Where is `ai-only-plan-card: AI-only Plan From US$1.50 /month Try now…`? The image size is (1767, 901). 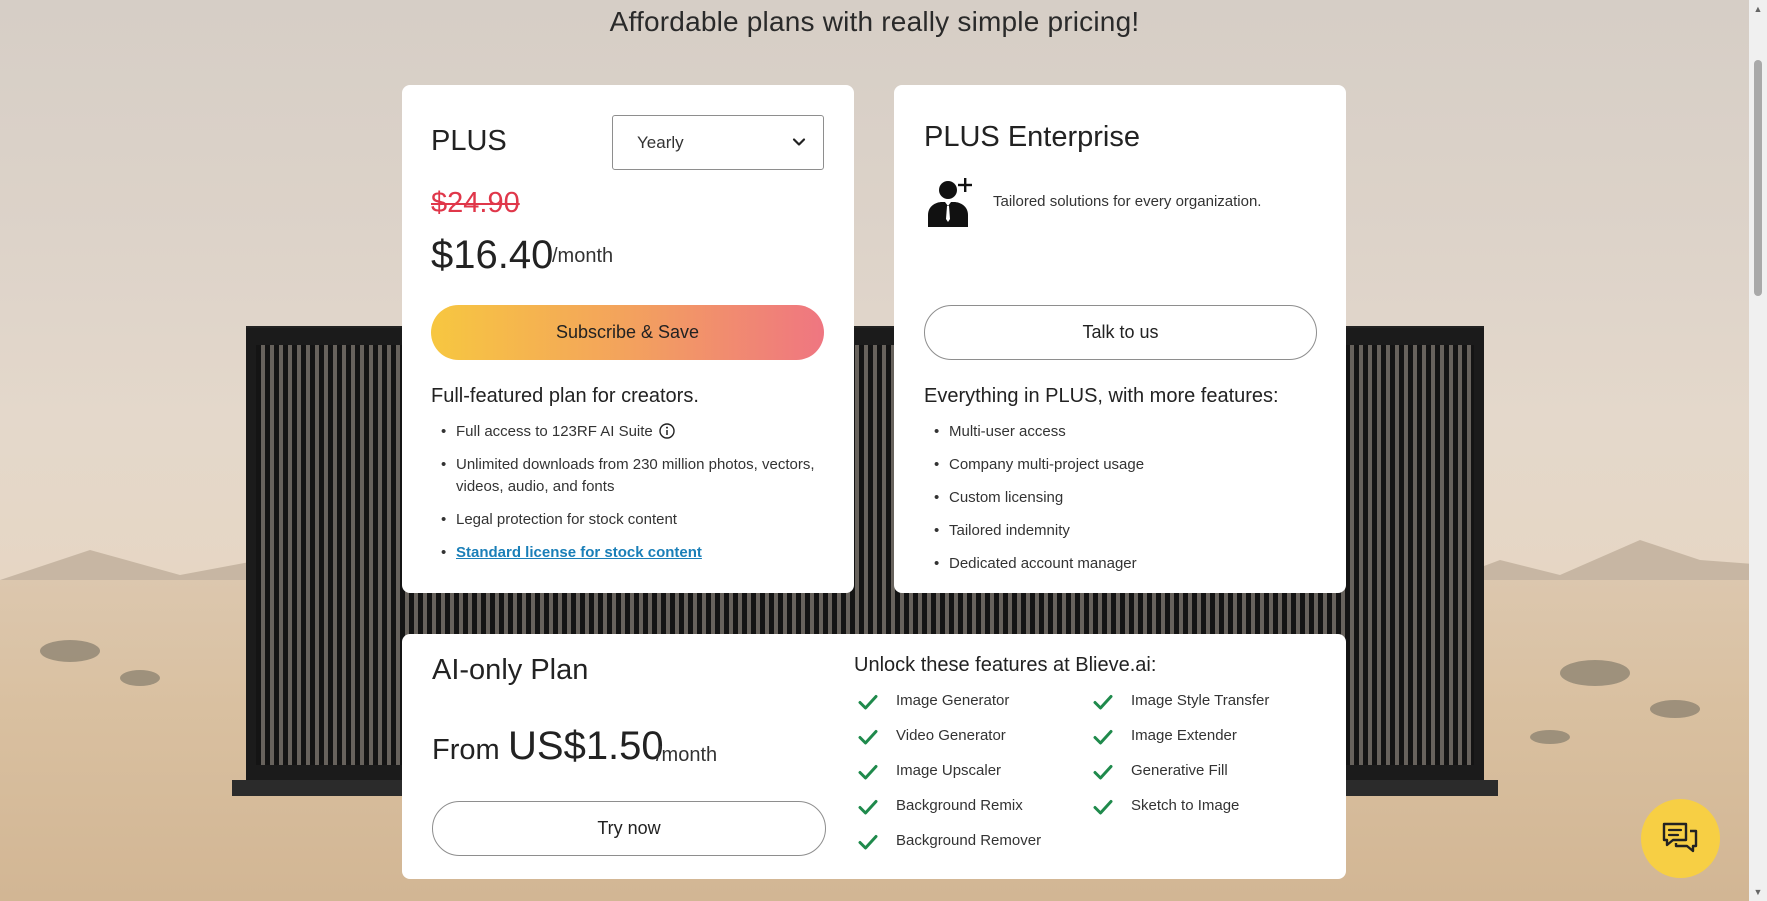 ai-only-plan-card: AI-only Plan From US$1.50 /month Try now… is located at coordinates (874, 756).